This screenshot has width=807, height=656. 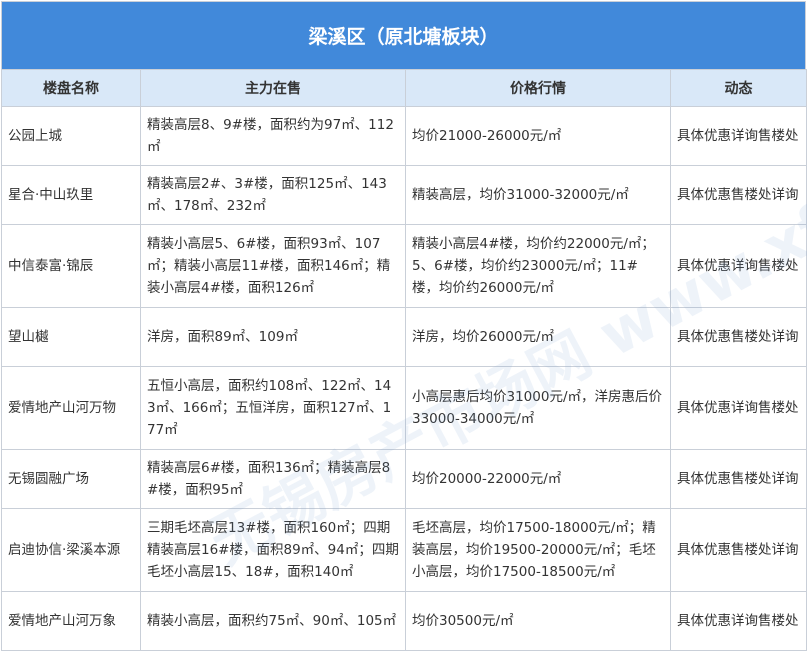 What do you see at coordinates (71, 136) in the screenshot?
I see `cell-name: 公园上城` at bounding box center [71, 136].